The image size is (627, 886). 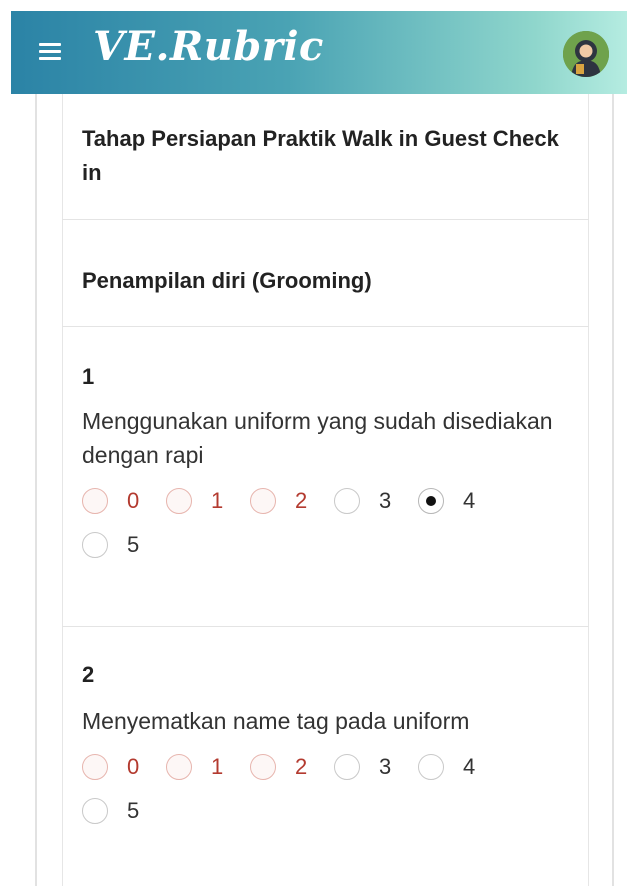 What do you see at coordinates (88, 674) in the screenshot?
I see `question-number: 2` at bounding box center [88, 674].